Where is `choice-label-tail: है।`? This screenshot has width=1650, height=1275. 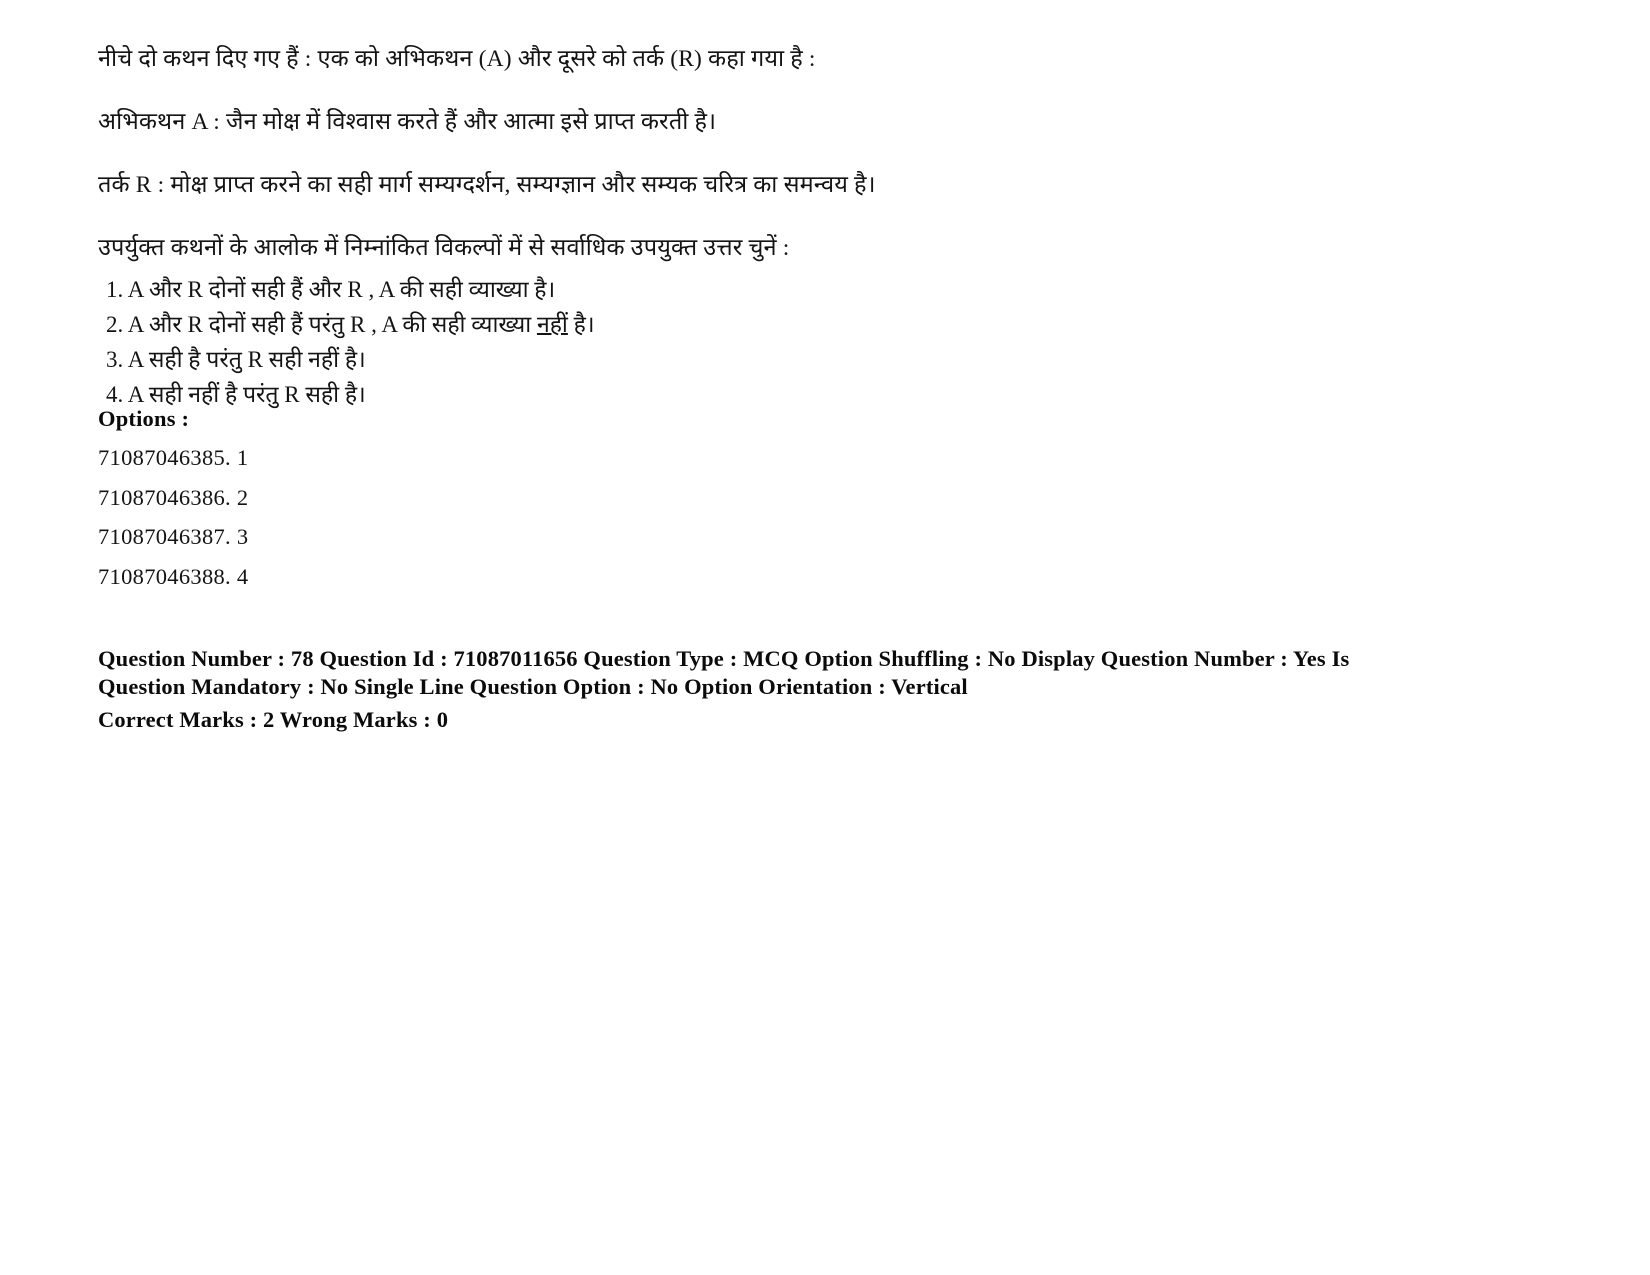 choice-label-tail: है। is located at coordinates (581, 324).